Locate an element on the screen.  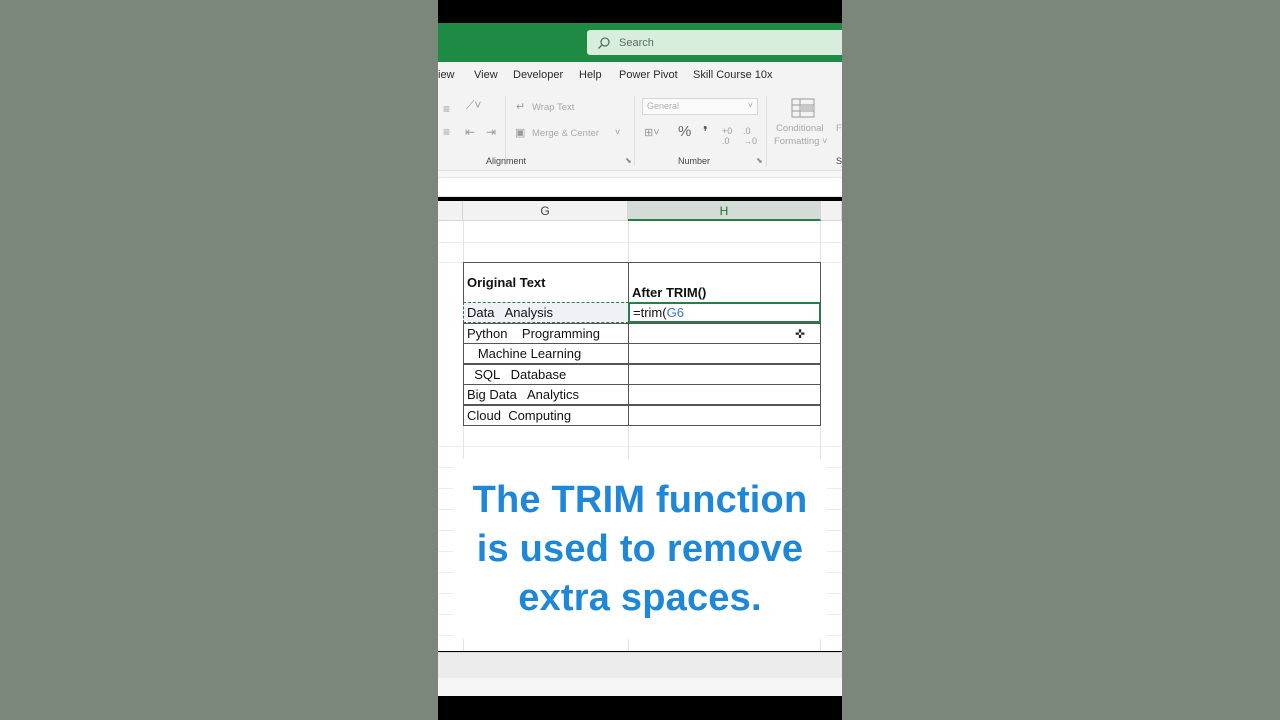
menu-review: iew is located at coordinates (446, 75).